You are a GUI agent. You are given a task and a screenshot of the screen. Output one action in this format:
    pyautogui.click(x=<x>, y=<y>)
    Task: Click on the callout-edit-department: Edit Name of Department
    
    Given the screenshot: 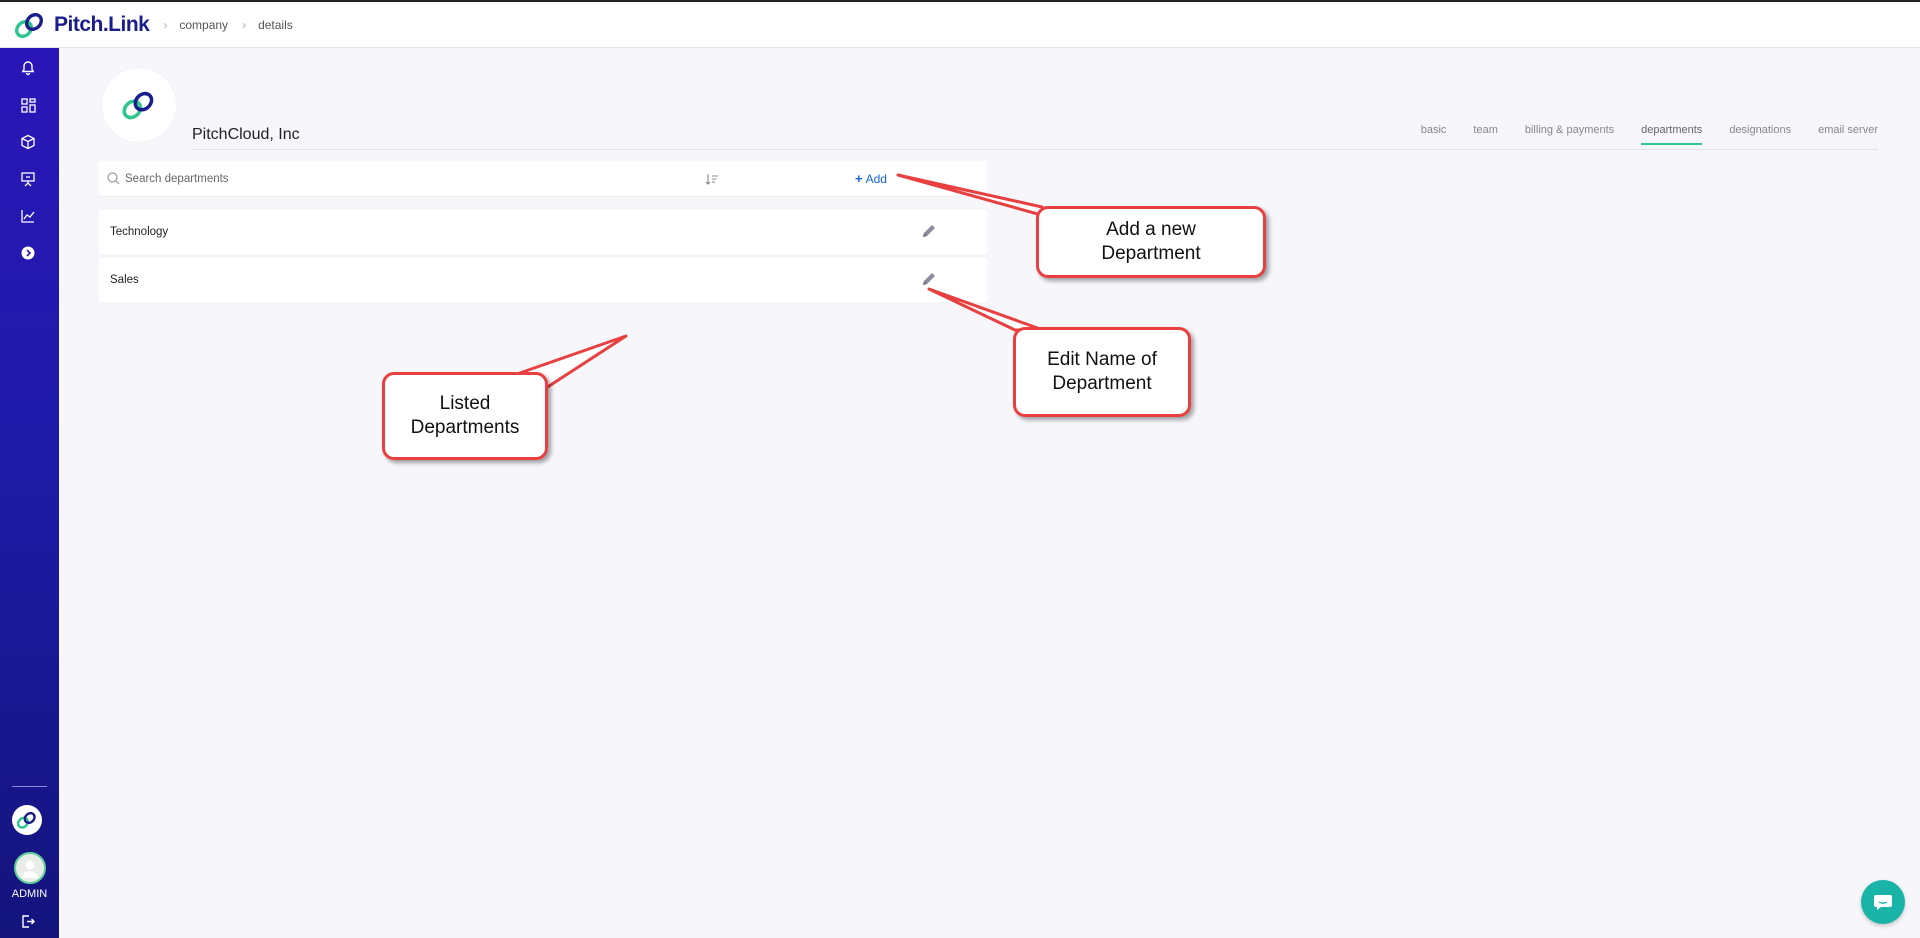 What is the action you would take?
    pyautogui.click(x=1102, y=372)
    